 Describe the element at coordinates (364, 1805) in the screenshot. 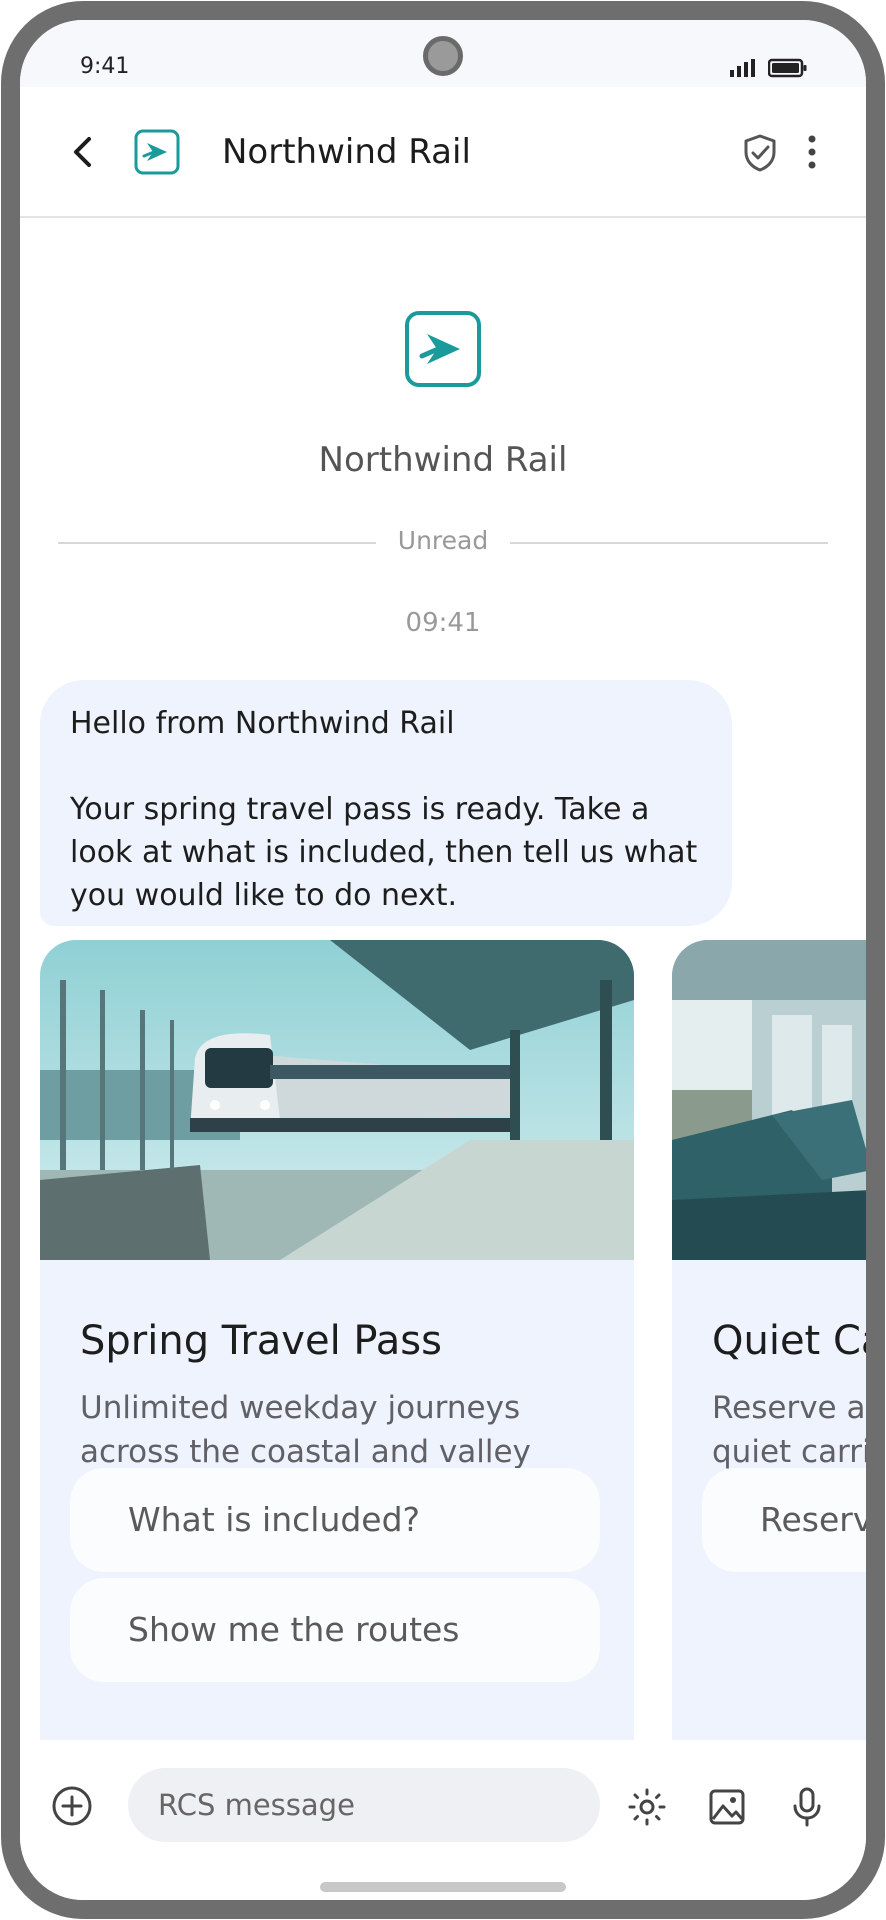

I see `message-input` at that location.